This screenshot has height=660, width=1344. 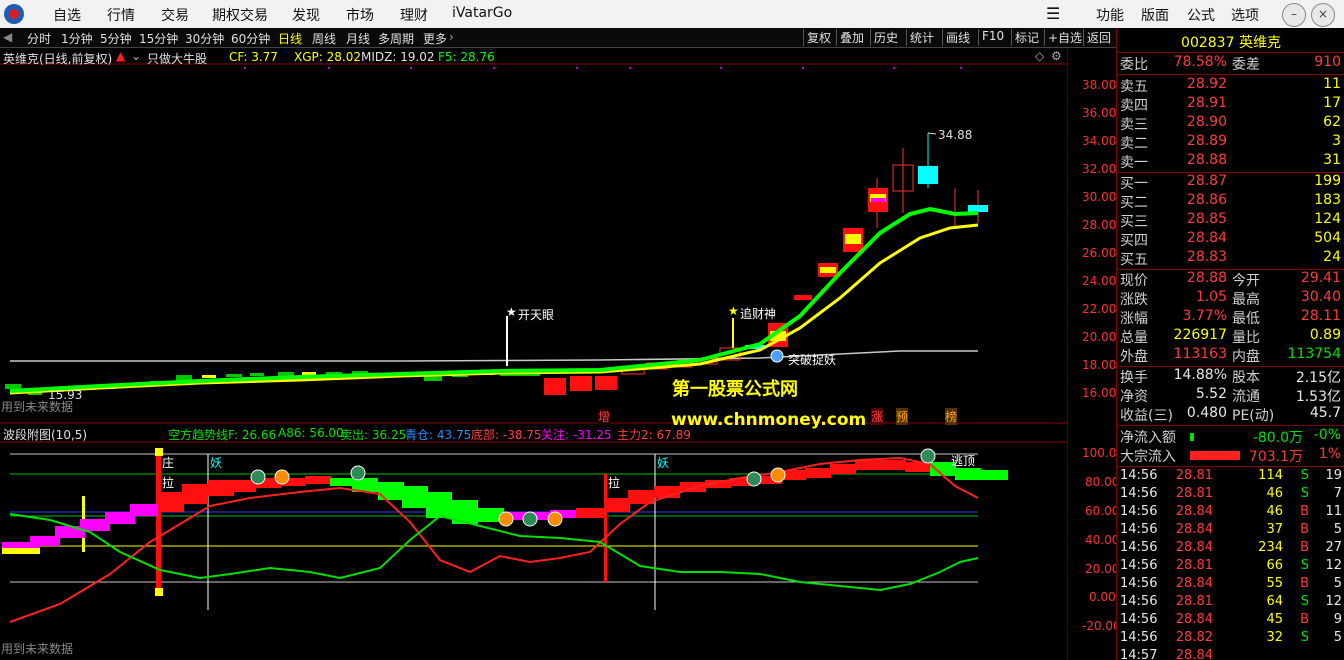 What do you see at coordinates (7, 37) in the screenshot?
I see `collapse-icon: ◀` at bounding box center [7, 37].